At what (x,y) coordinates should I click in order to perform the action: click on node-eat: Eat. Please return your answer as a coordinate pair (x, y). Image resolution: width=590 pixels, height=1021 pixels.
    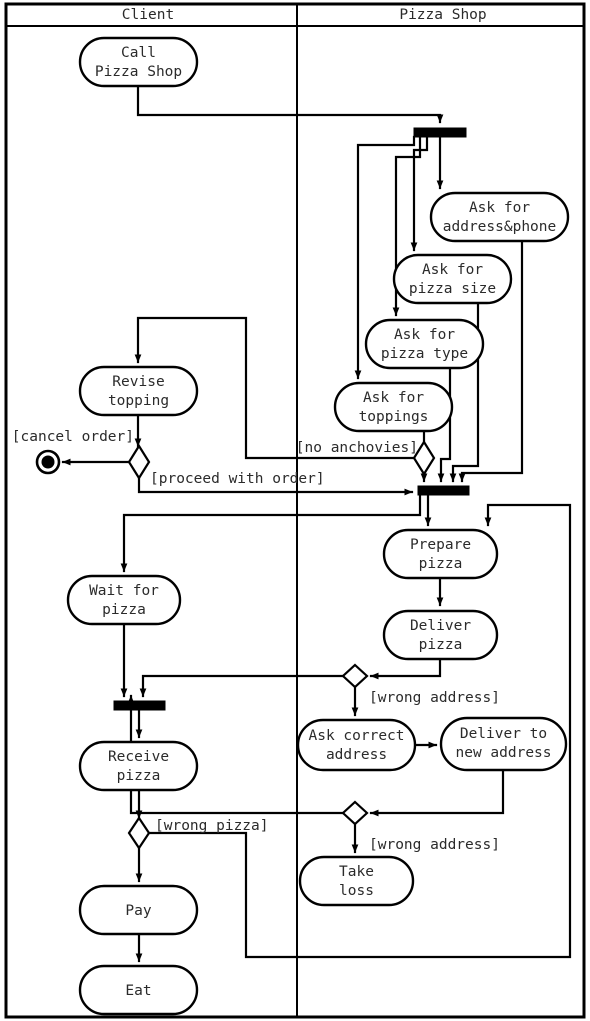
    Looking at the image, I should click on (138, 990).